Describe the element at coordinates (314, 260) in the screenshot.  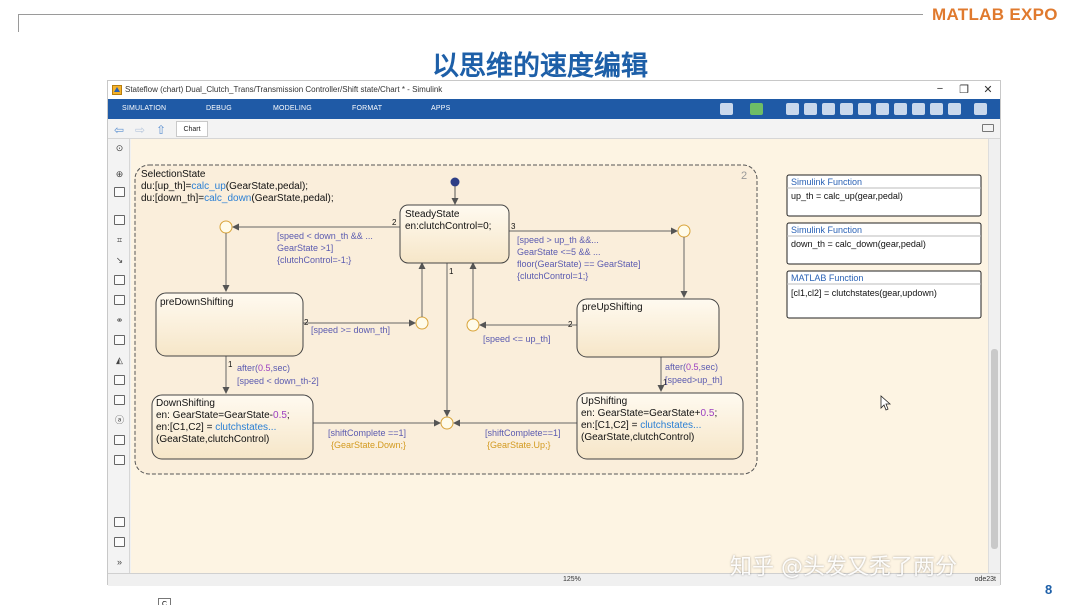
I see `label-to-down-3: {clutchControl=-1;}` at that location.